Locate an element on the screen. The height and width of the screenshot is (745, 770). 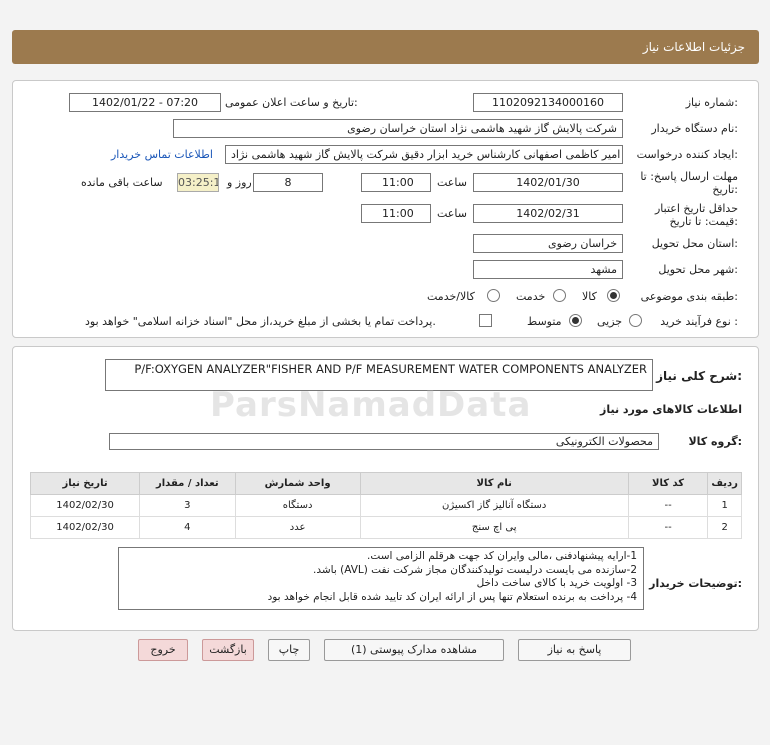
cell-row: 2 is located at coordinates (724, 527).